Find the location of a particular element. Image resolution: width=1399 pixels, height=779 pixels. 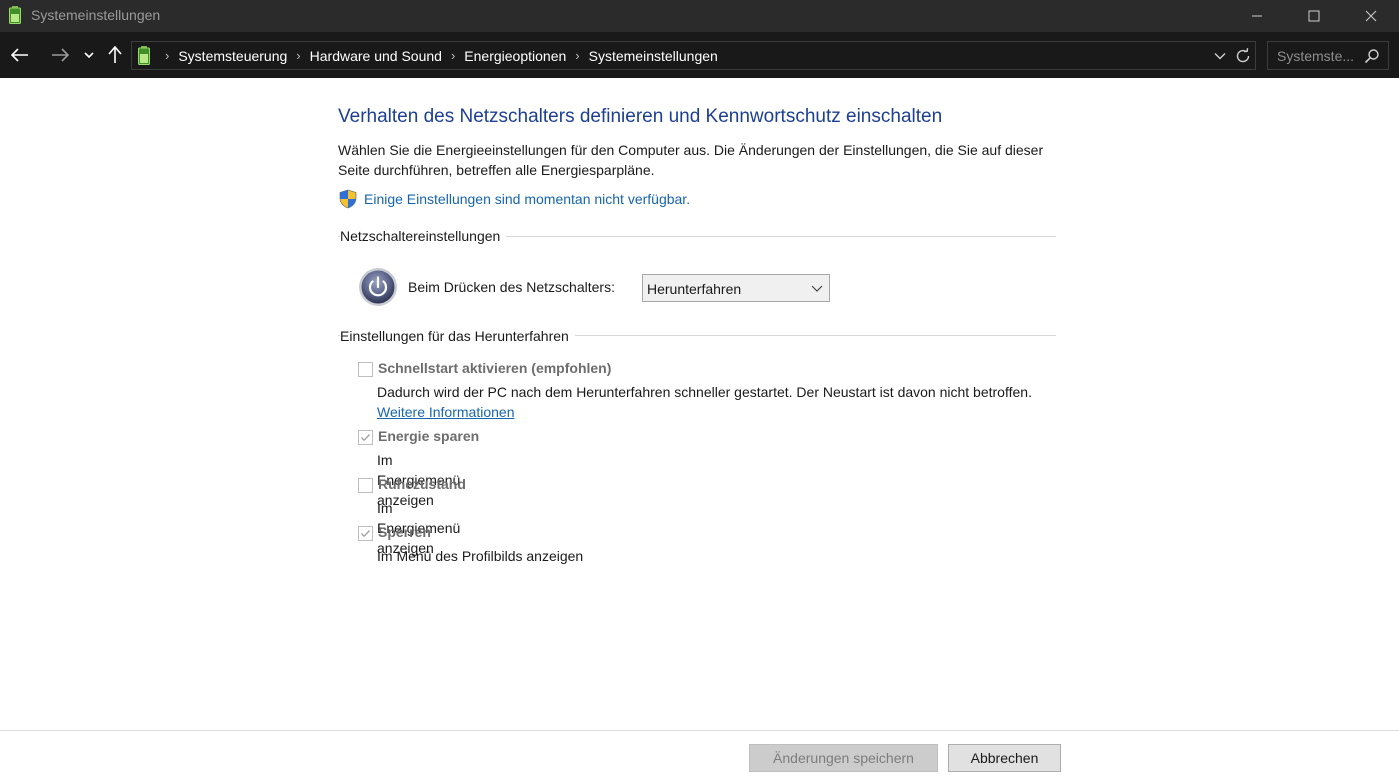

maximize-icon is located at coordinates (1314, 16).